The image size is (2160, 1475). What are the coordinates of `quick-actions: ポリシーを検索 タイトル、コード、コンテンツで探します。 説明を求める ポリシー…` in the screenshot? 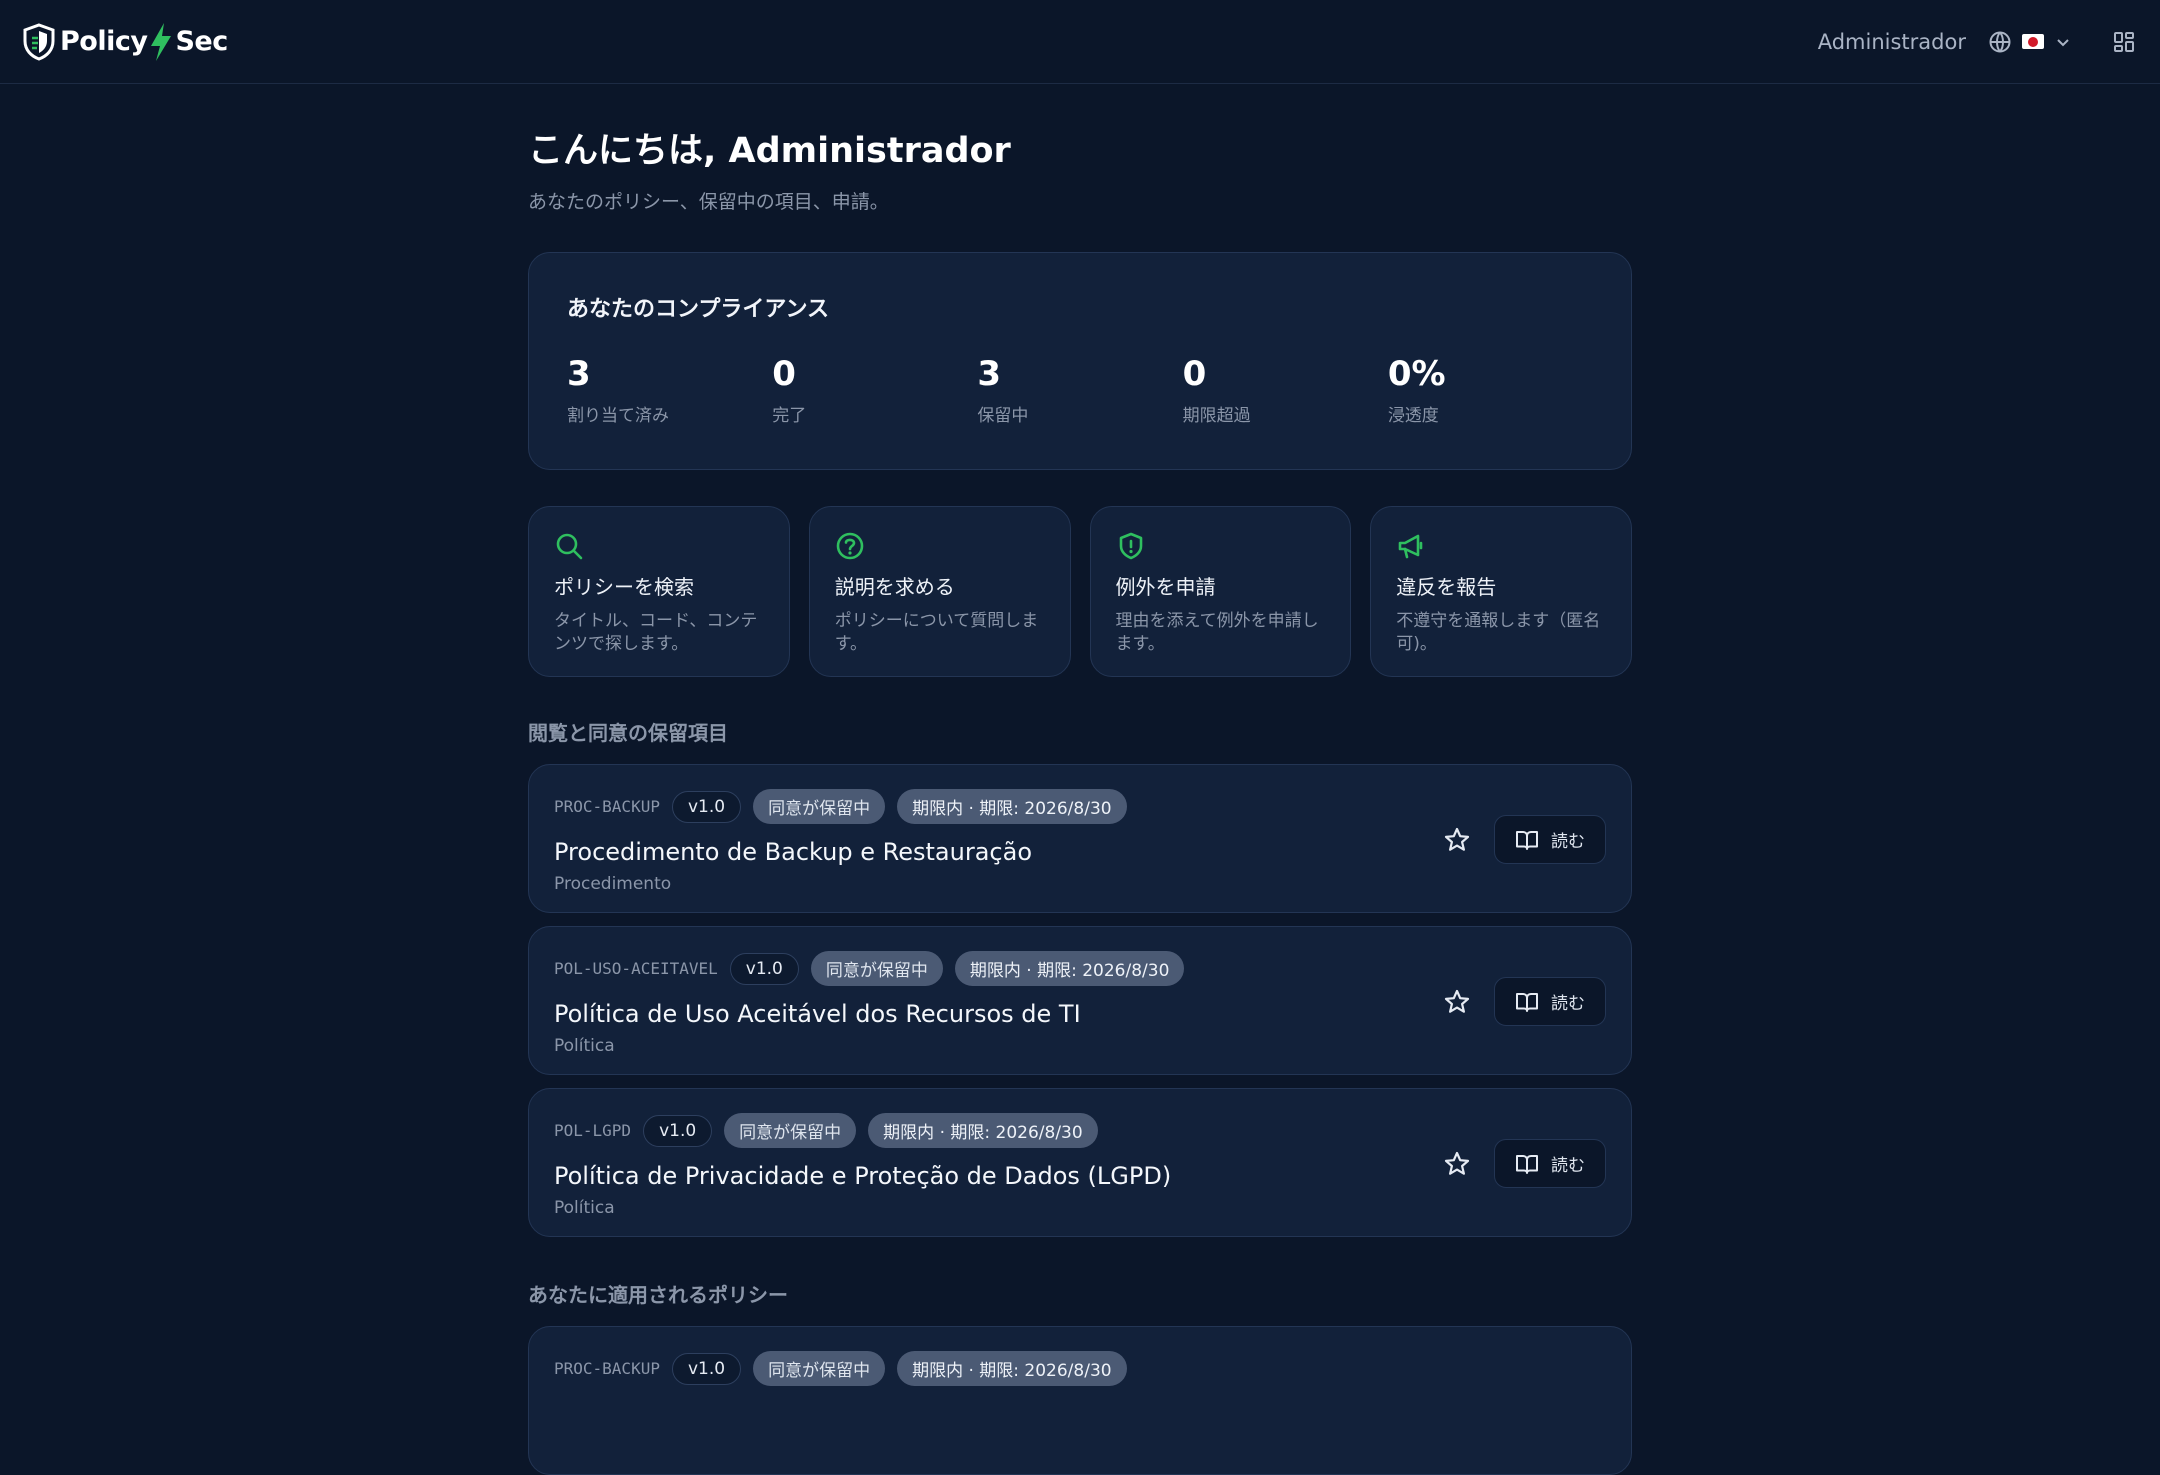 It's located at (1080, 591).